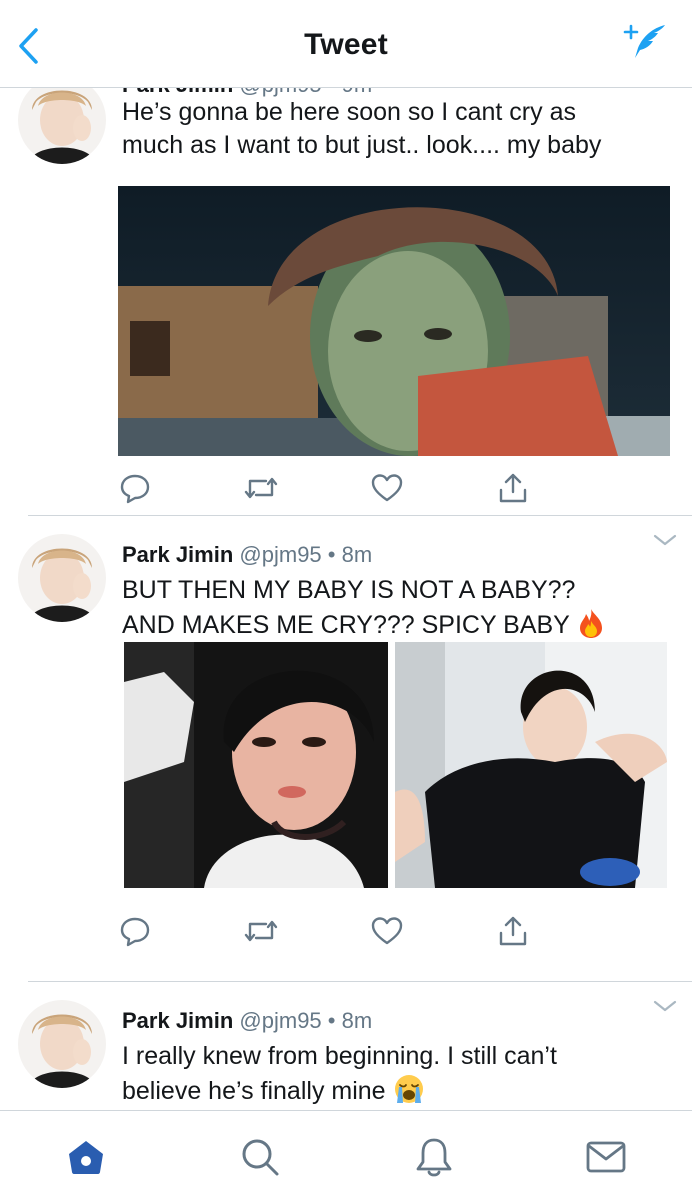 The height and width of the screenshot is (1200, 692). I want to click on tab-search, so click(260, 1157).